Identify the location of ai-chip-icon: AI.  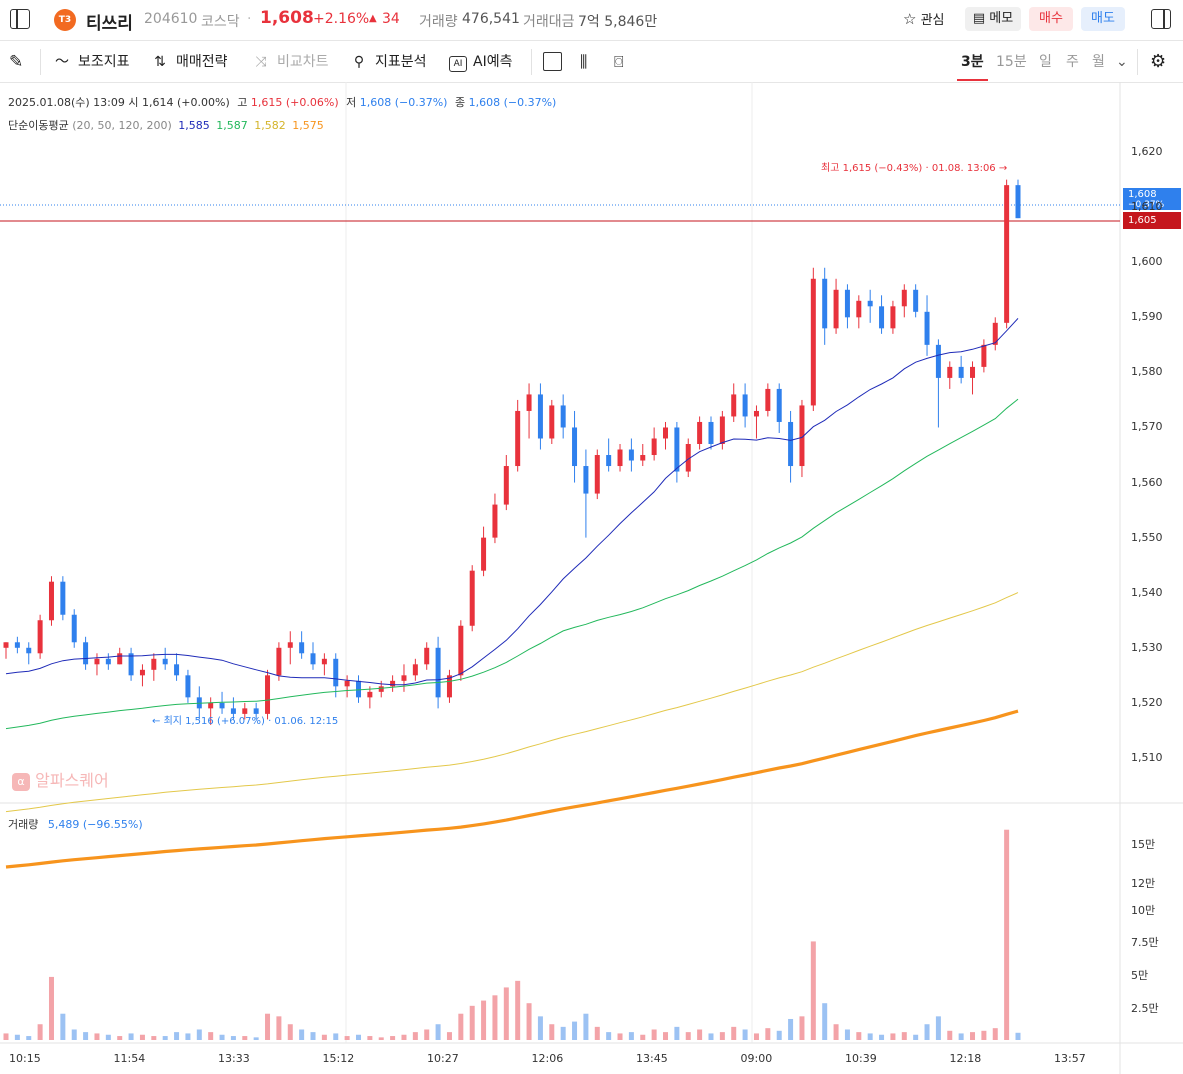
(458, 64).